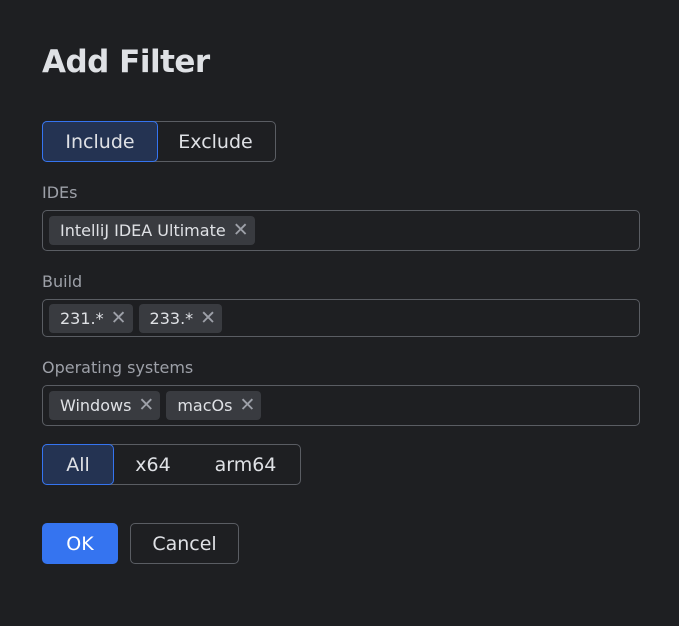  I want to click on chip: IntelliJ IDEA Ultimate ✕, so click(152, 230).